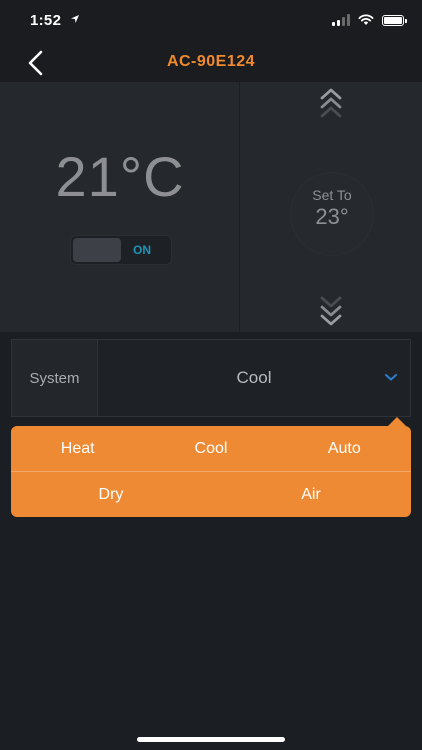 The height and width of the screenshot is (750, 422). Describe the element at coordinates (97, 250) in the screenshot. I see `toggle-knob` at that location.